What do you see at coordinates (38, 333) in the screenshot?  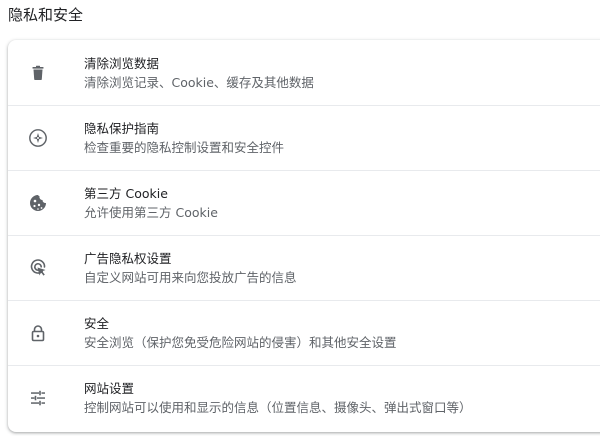 I see `lock-icon` at bounding box center [38, 333].